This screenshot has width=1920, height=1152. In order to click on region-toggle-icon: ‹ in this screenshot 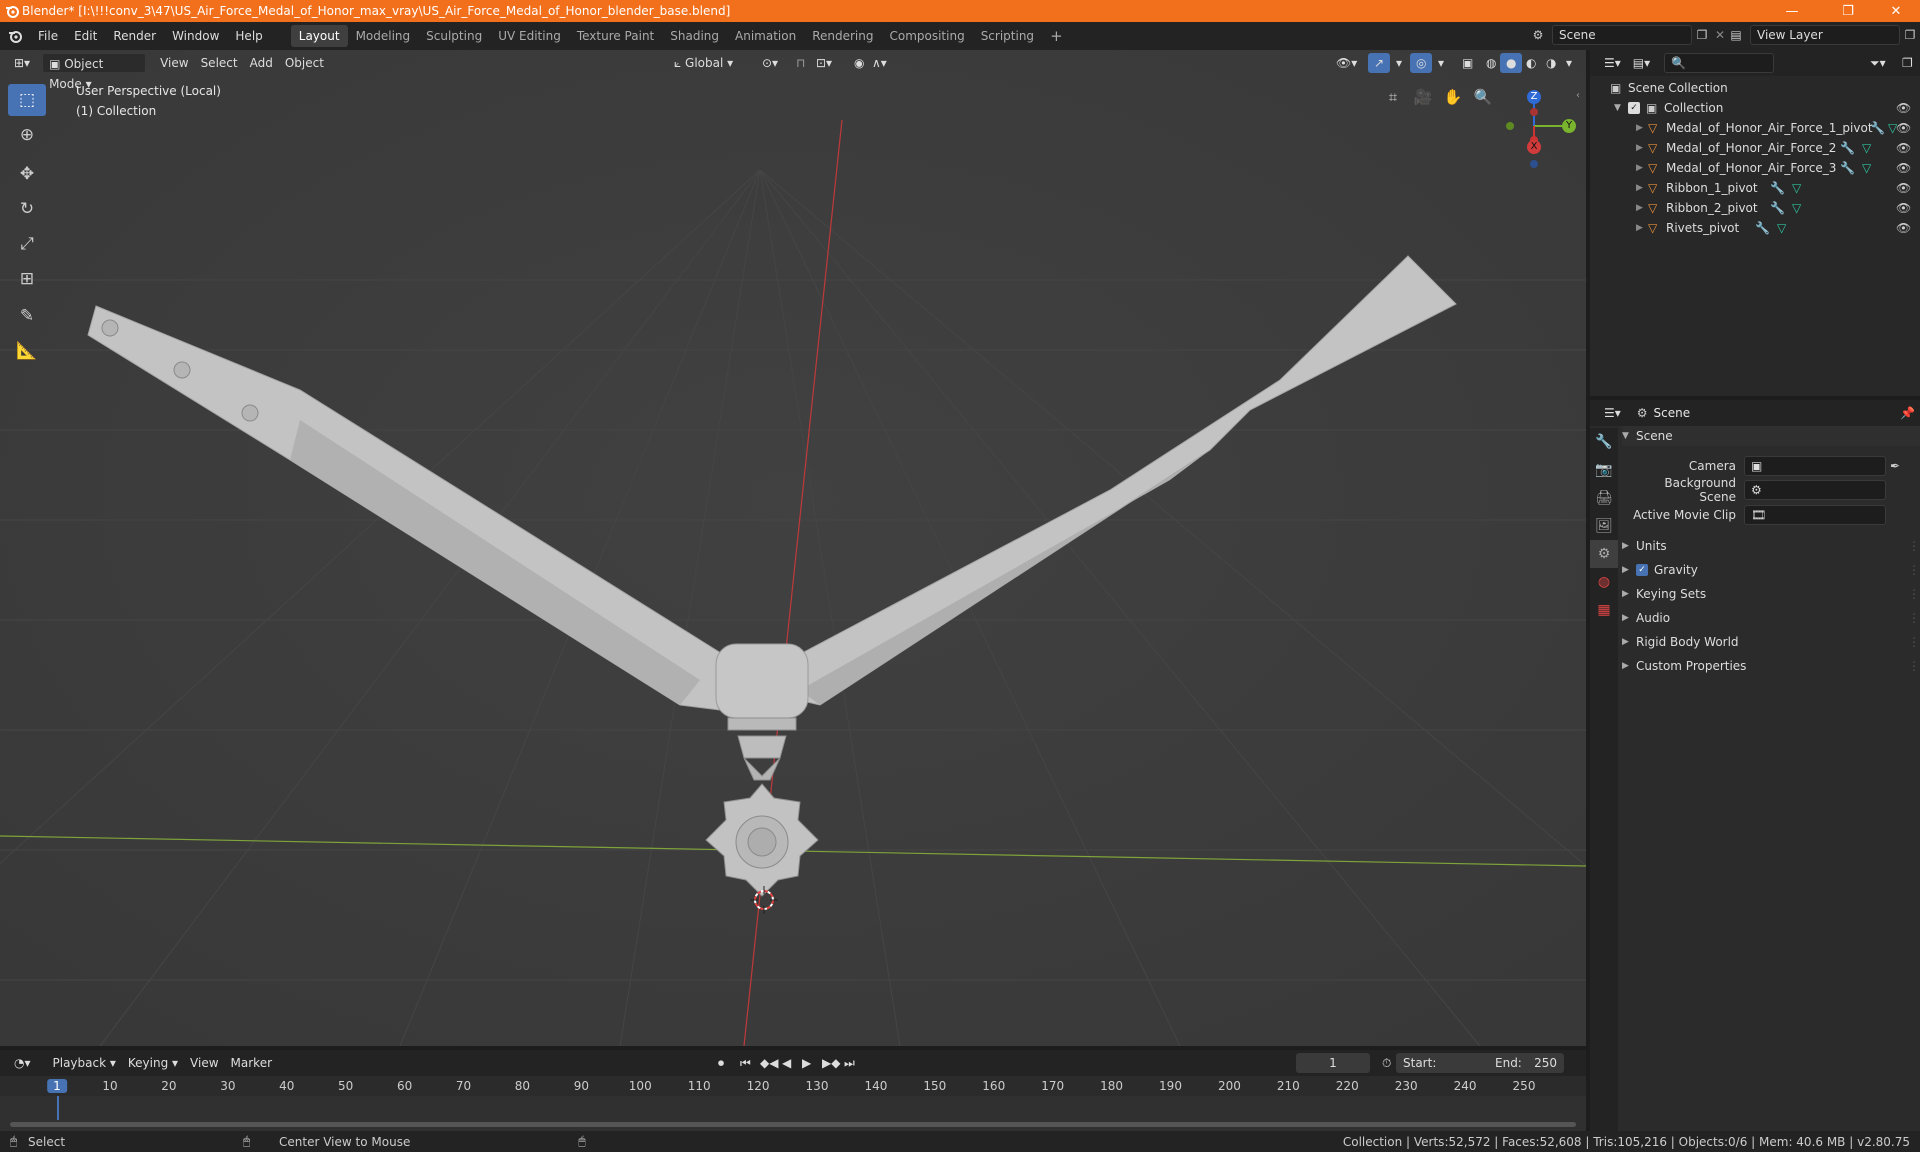, I will do `click(1578, 95)`.